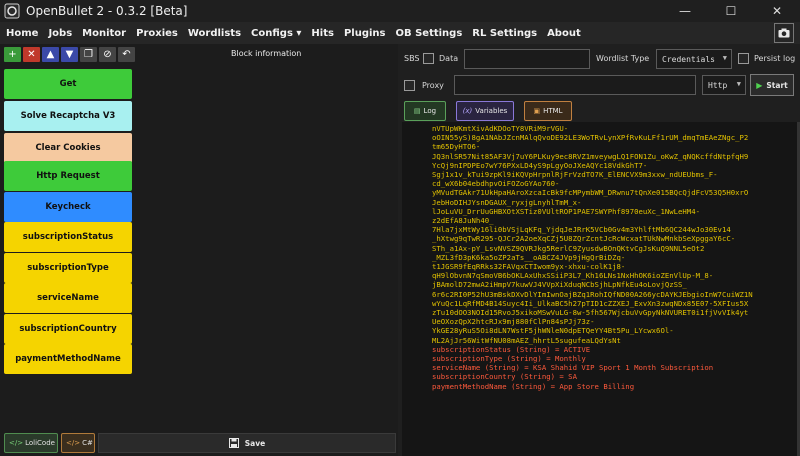  I want to click on lolicode-tab: </> LoliCode, so click(31, 443).